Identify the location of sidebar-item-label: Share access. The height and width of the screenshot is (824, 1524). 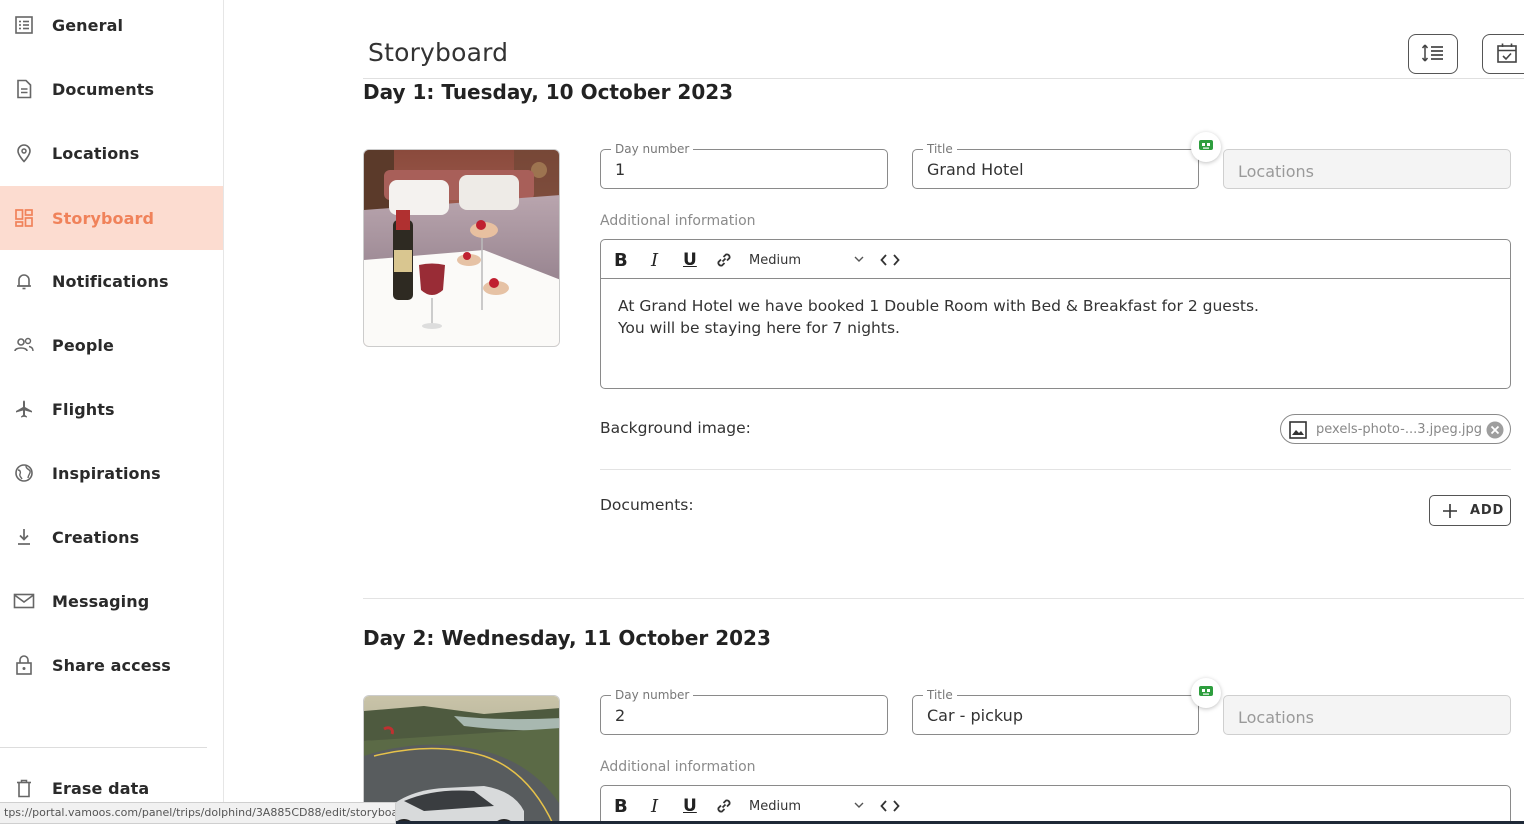
(111, 665).